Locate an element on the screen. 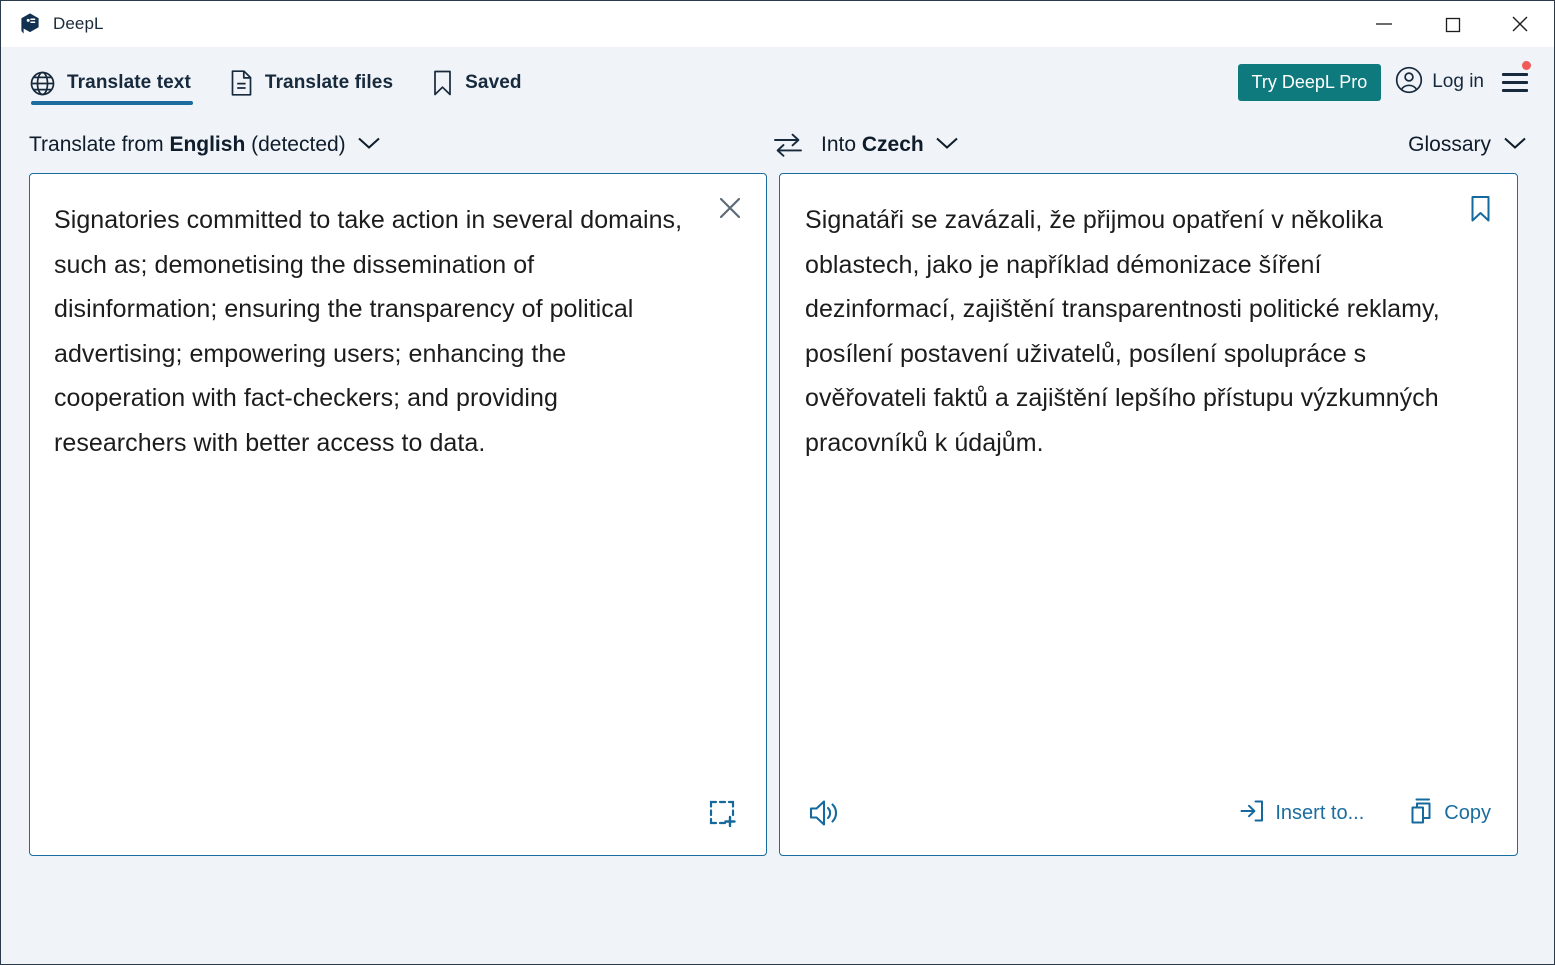  source-language-label: Translate from English (detected) is located at coordinates (187, 144).